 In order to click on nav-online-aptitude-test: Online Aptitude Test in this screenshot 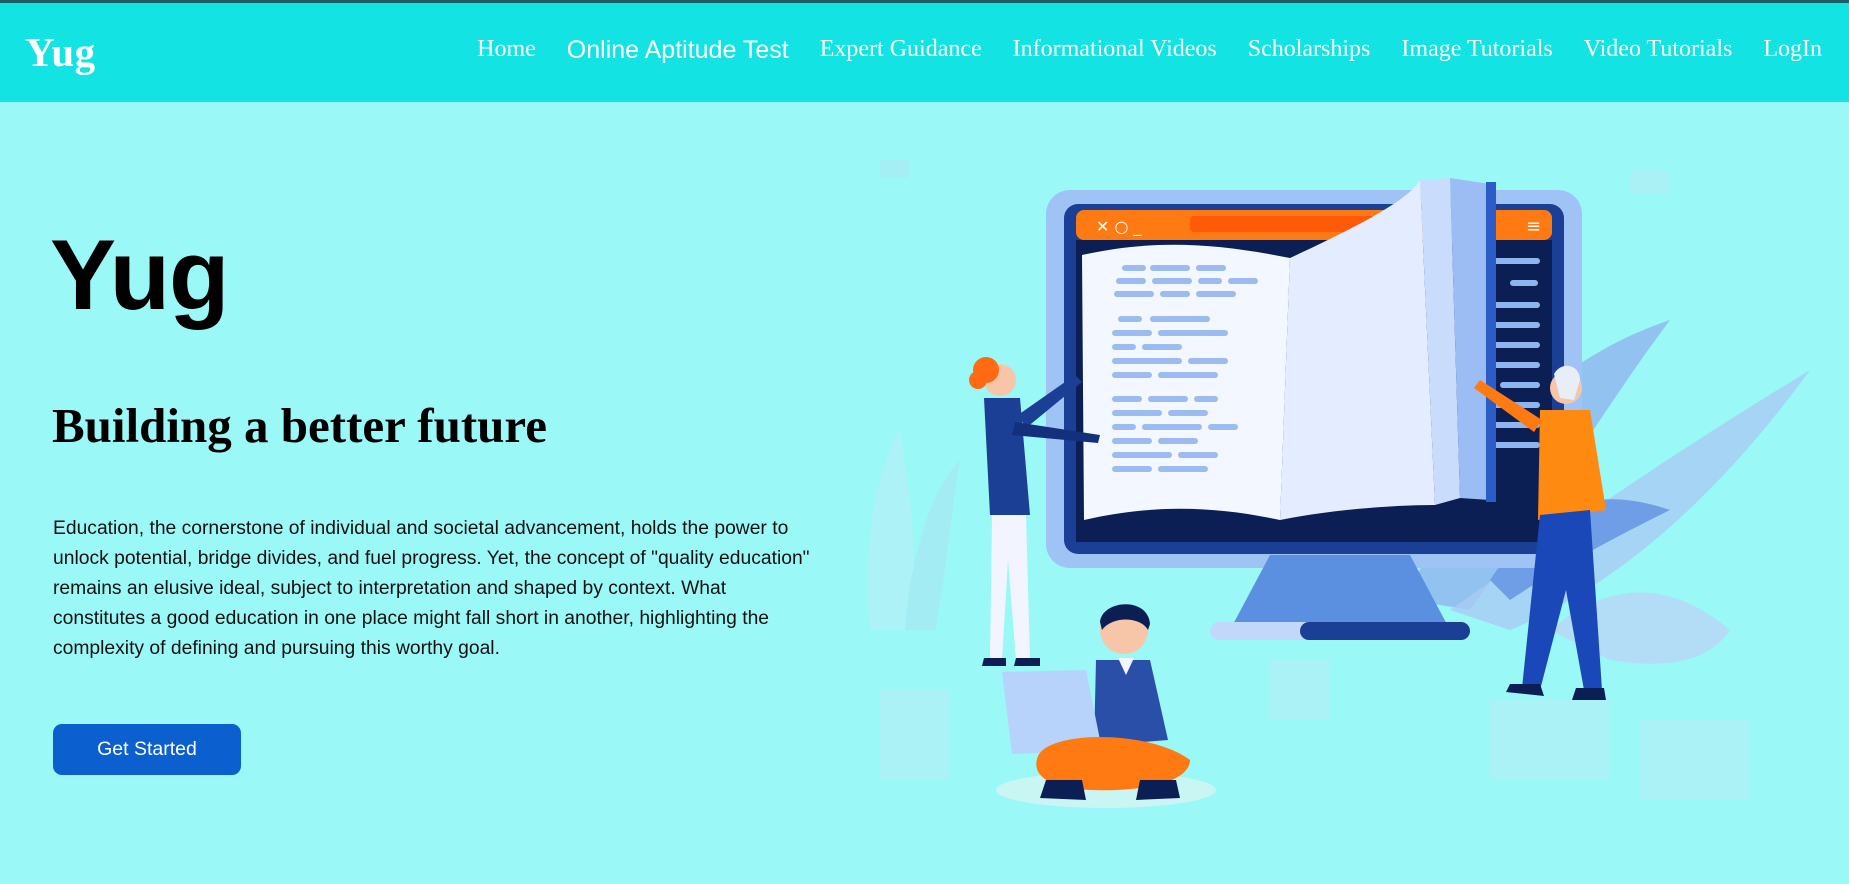, I will do `click(678, 50)`.